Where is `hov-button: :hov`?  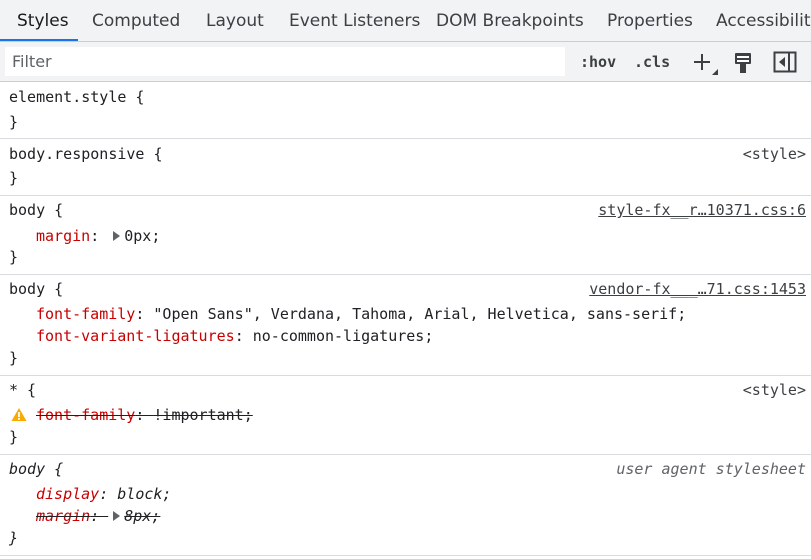 hov-button: :hov is located at coordinates (598, 62).